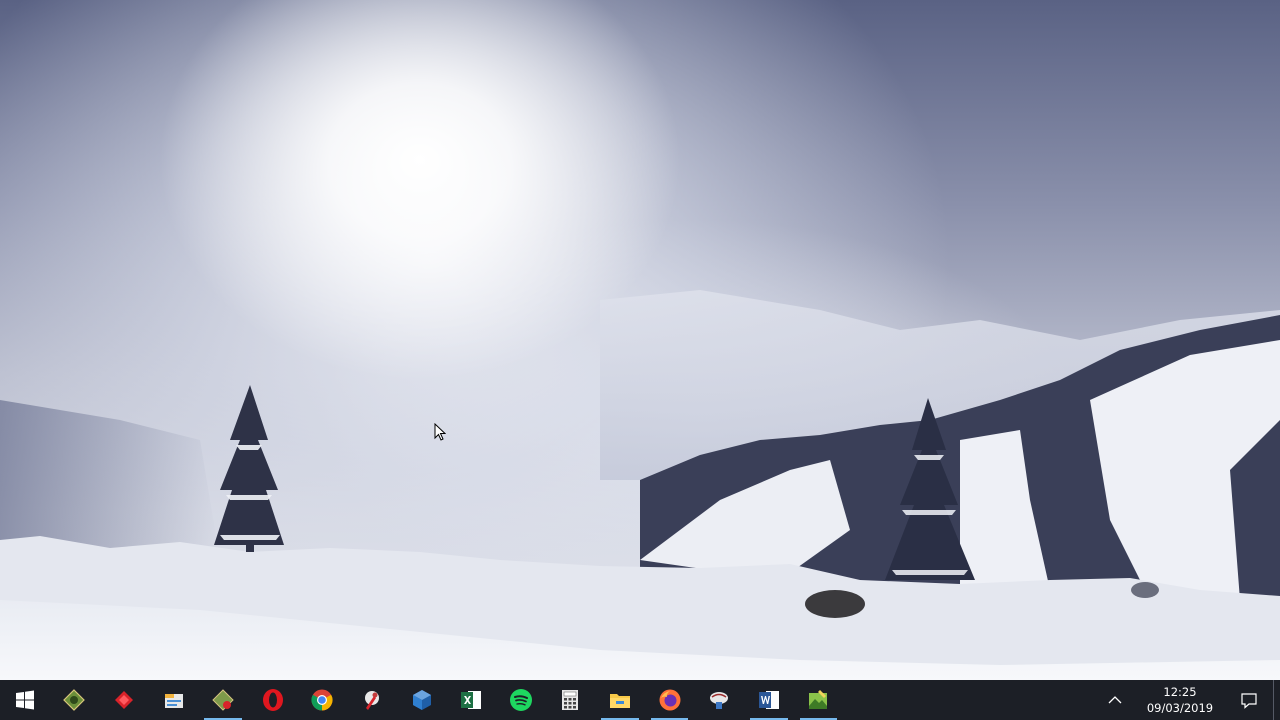 The height and width of the screenshot is (720, 1280). What do you see at coordinates (1180, 700) in the screenshot?
I see `clock: 12:25 09/03/2019` at bounding box center [1180, 700].